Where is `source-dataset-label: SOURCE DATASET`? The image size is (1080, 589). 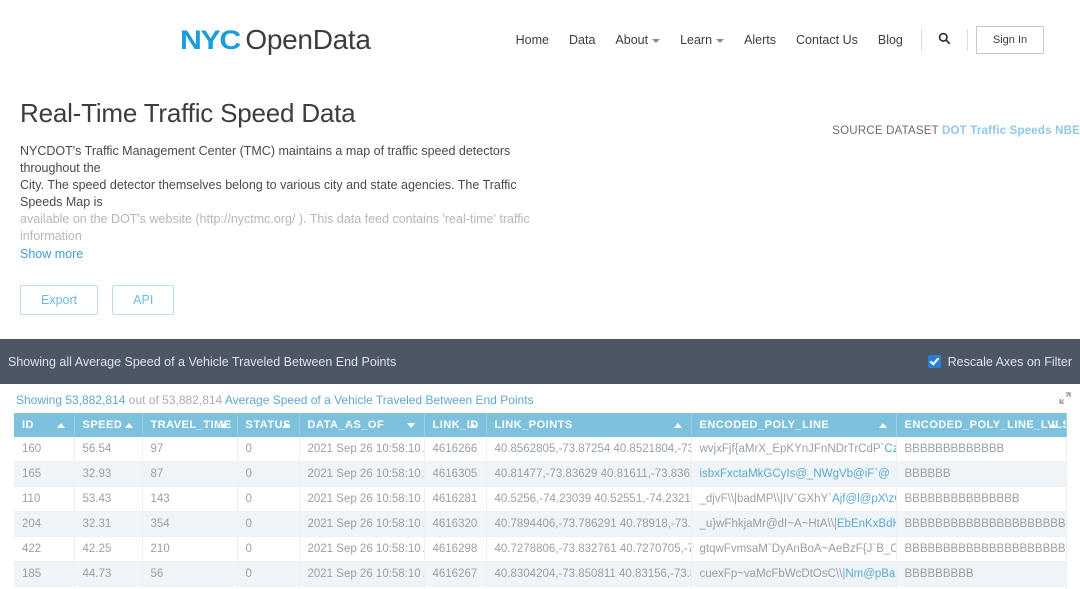 source-dataset-label: SOURCE DATASET is located at coordinates (885, 131).